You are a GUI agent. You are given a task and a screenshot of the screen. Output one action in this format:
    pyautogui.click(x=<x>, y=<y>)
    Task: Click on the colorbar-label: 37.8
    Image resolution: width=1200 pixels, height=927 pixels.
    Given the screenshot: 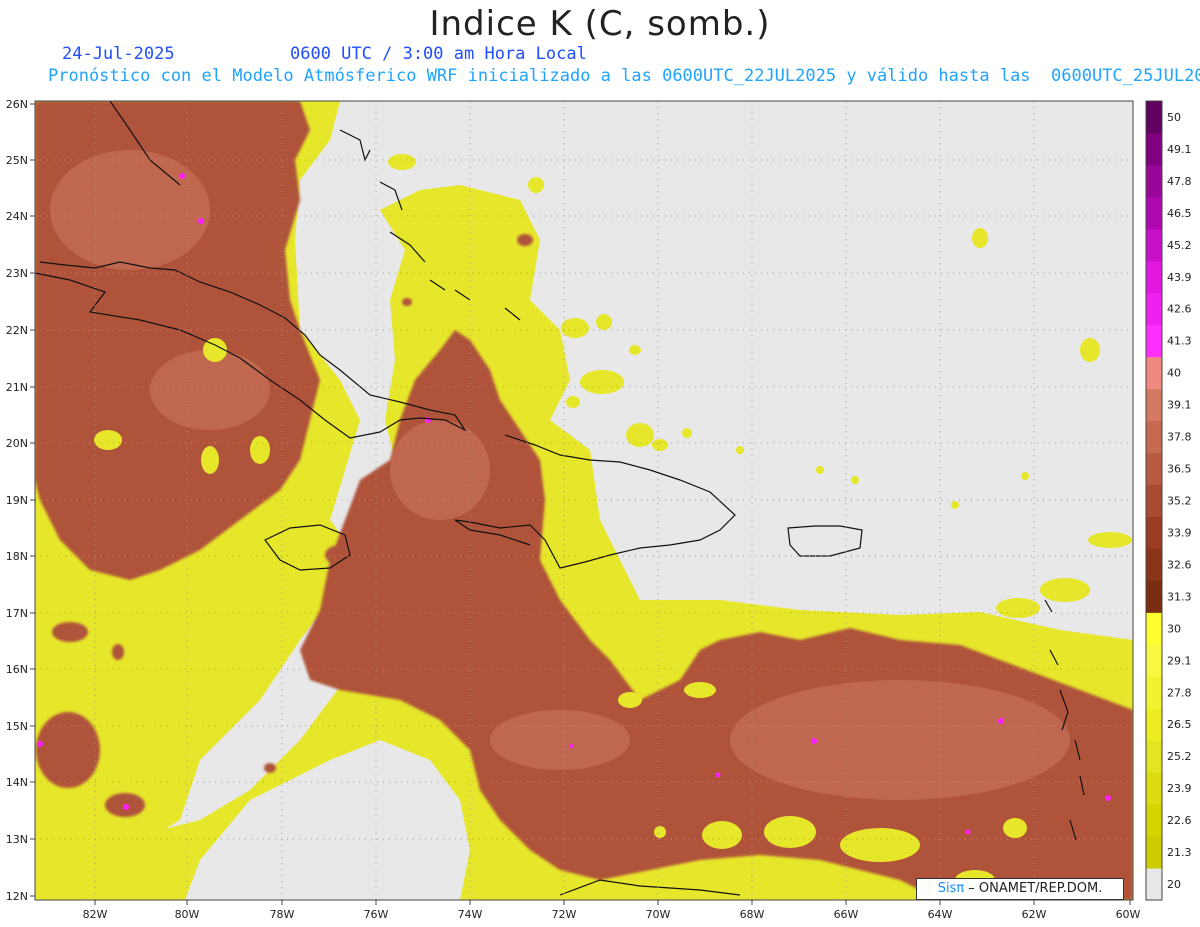 What is the action you would take?
    pyautogui.click(x=1179, y=437)
    